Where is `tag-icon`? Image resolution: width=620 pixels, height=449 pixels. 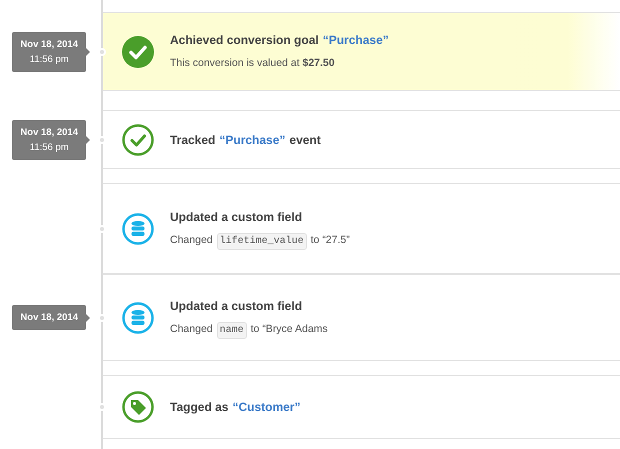 tag-icon is located at coordinates (138, 407).